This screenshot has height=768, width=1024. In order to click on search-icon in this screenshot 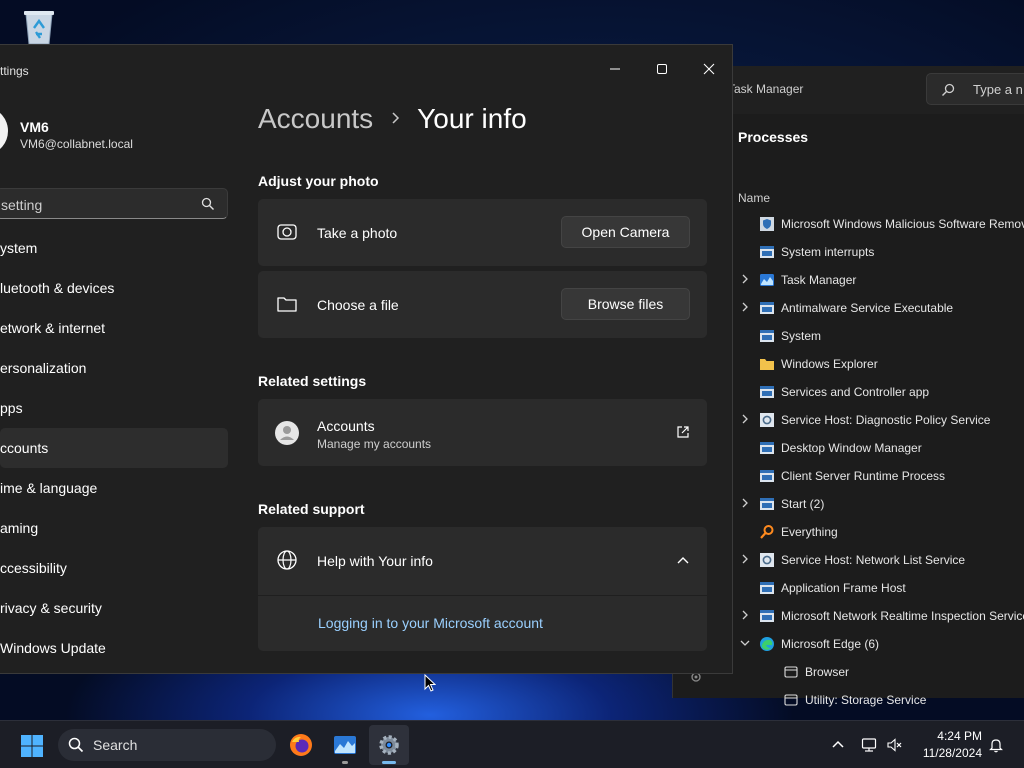, I will do `click(207, 203)`.